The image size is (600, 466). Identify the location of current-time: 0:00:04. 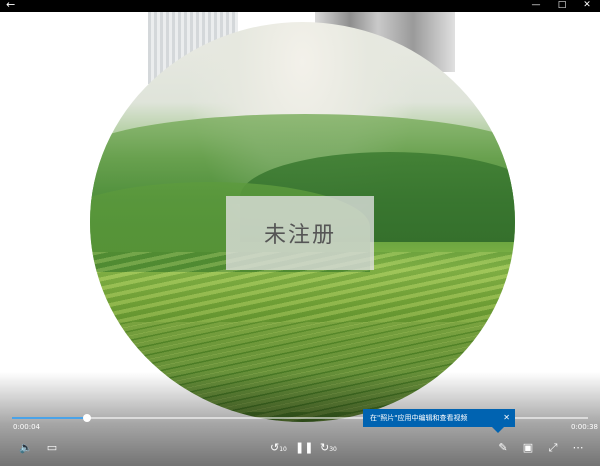
(26, 427).